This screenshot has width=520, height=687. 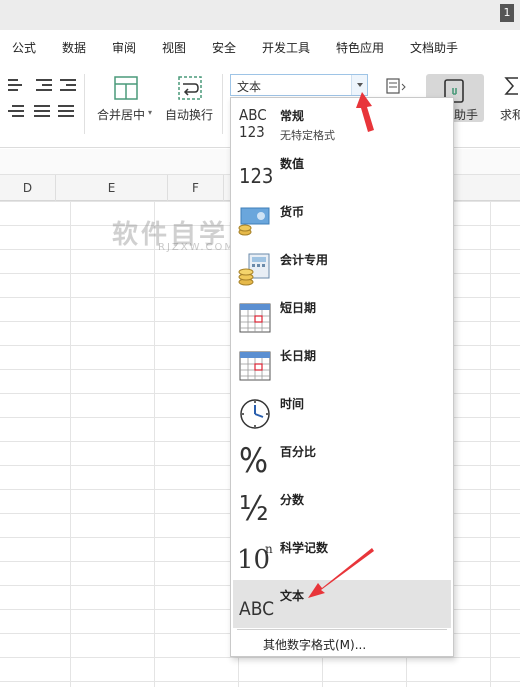 What do you see at coordinates (341, 573) in the screenshot?
I see `annotation-arrow-text` at bounding box center [341, 573].